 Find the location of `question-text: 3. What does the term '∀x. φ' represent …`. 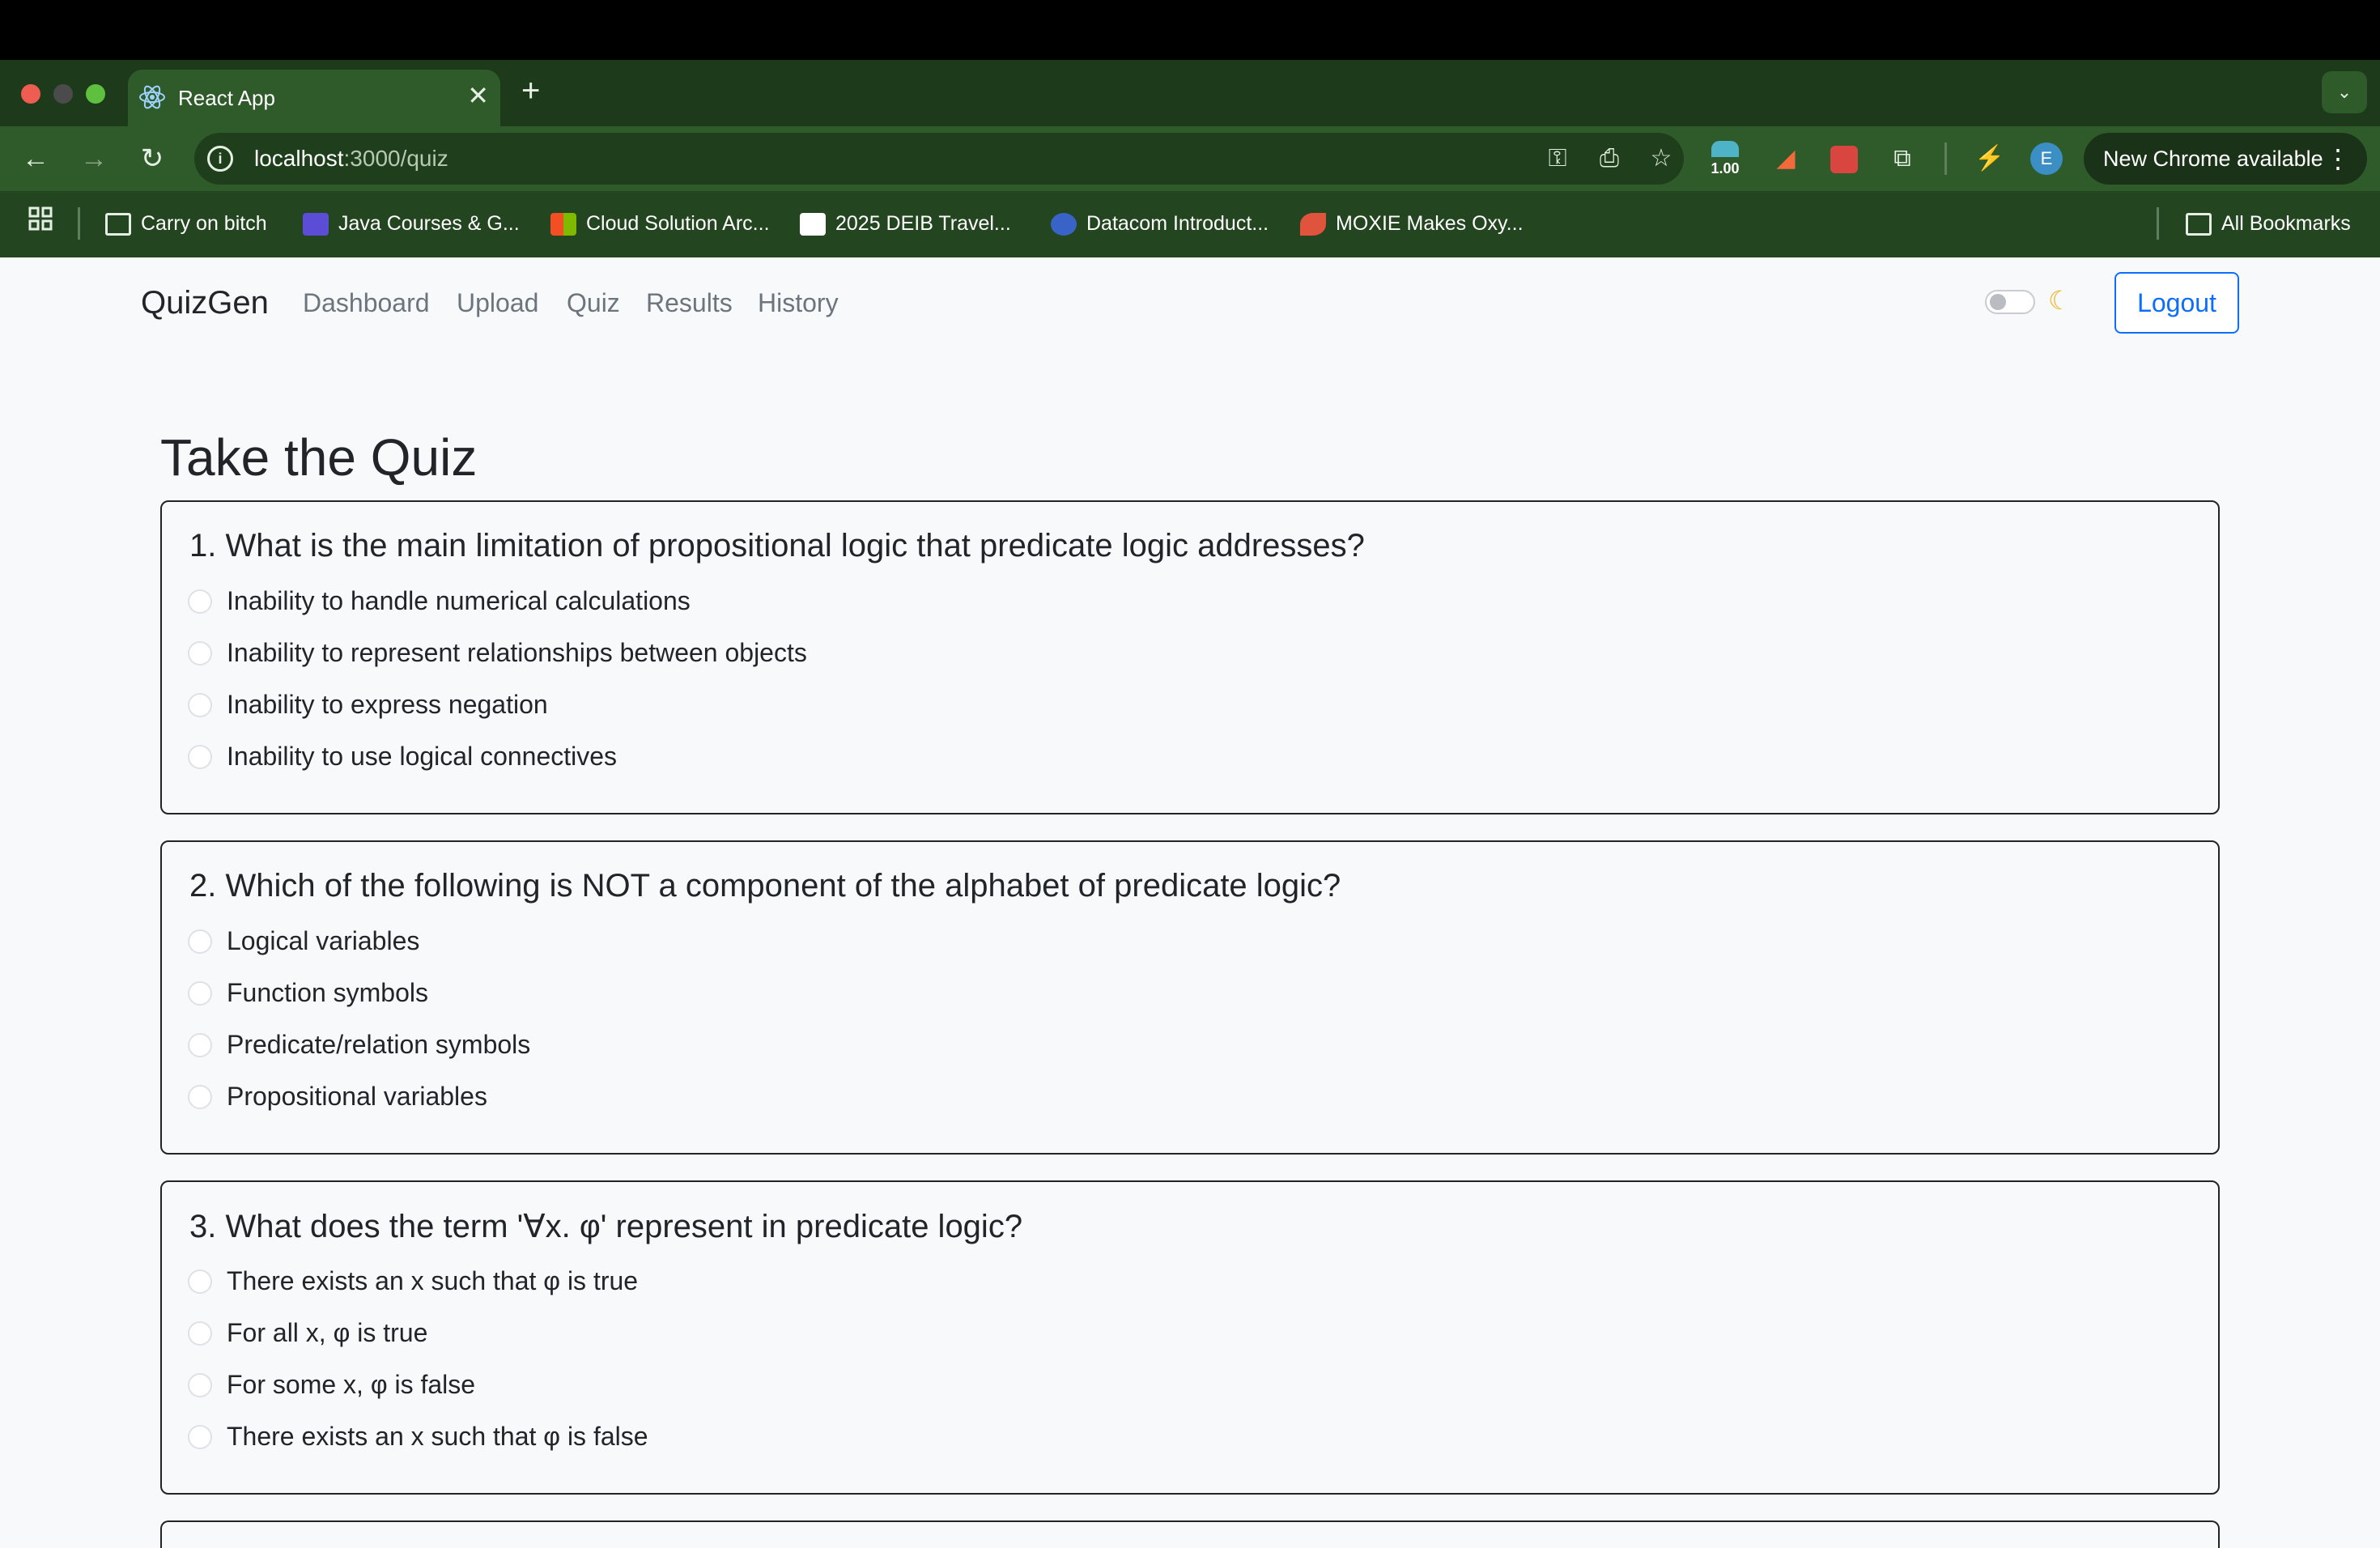

question-text: 3. What does the term '∀x. φ' represent … is located at coordinates (606, 1226).